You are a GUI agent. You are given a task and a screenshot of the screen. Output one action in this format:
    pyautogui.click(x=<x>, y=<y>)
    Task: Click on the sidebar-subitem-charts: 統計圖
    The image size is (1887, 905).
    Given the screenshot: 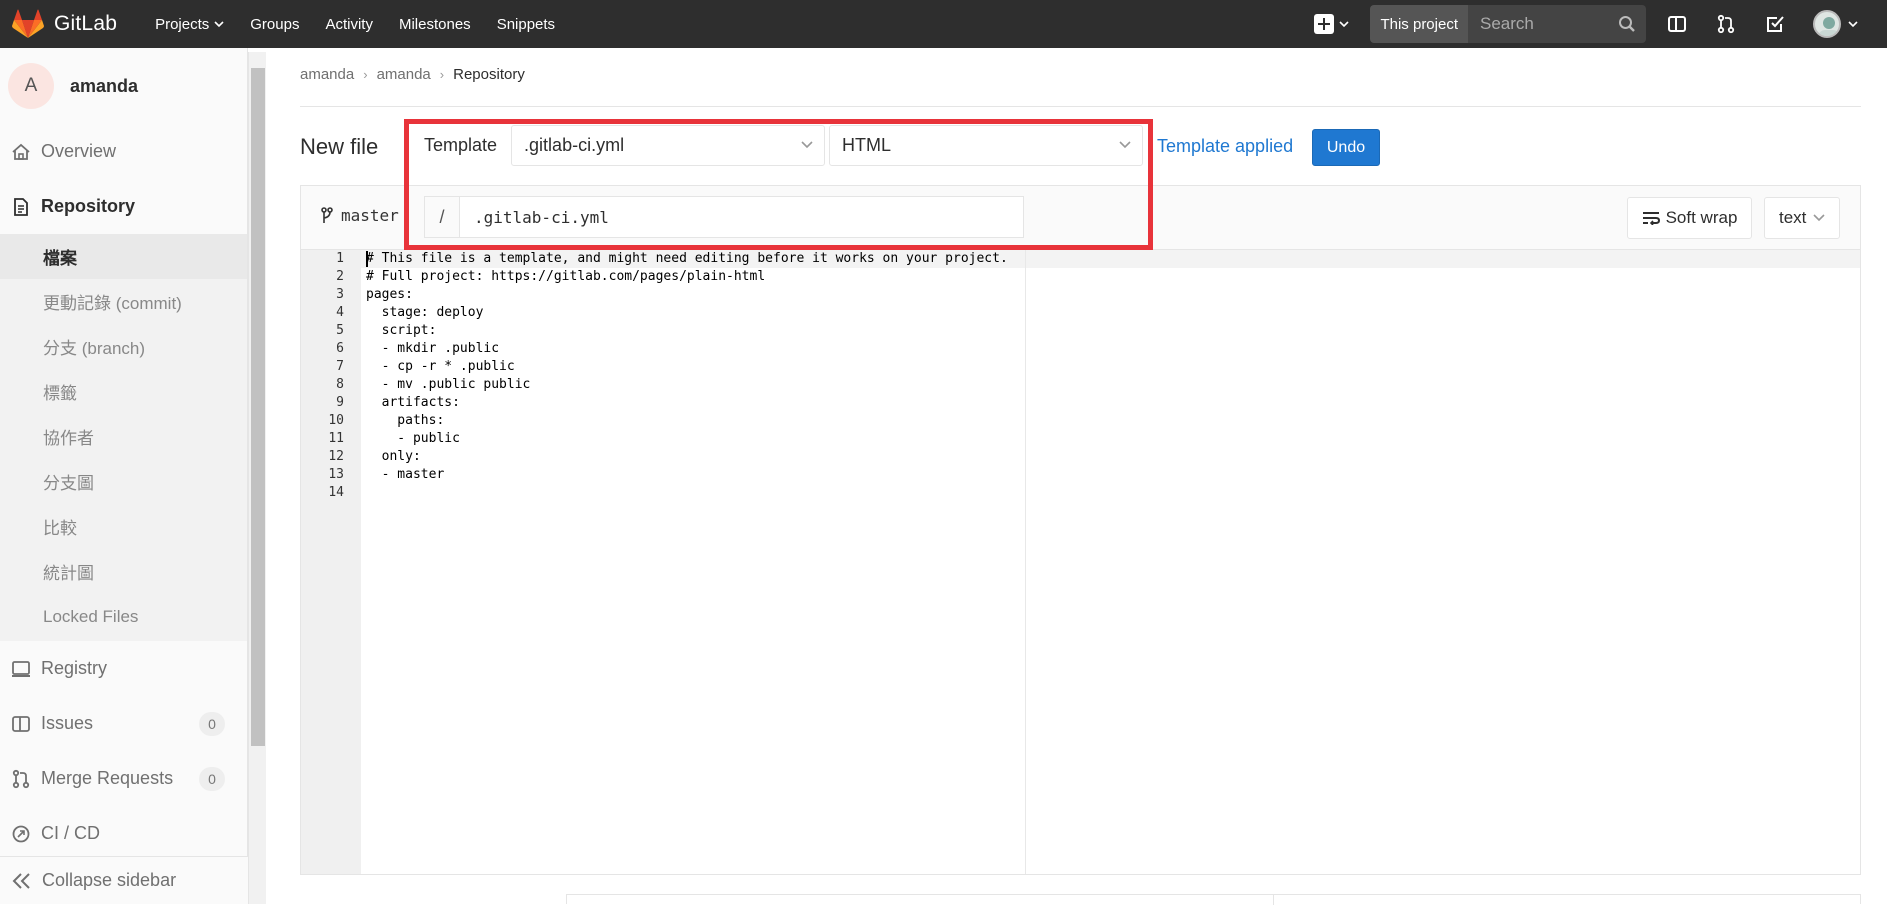 What is the action you would take?
    pyautogui.click(x=123, y=571)
    